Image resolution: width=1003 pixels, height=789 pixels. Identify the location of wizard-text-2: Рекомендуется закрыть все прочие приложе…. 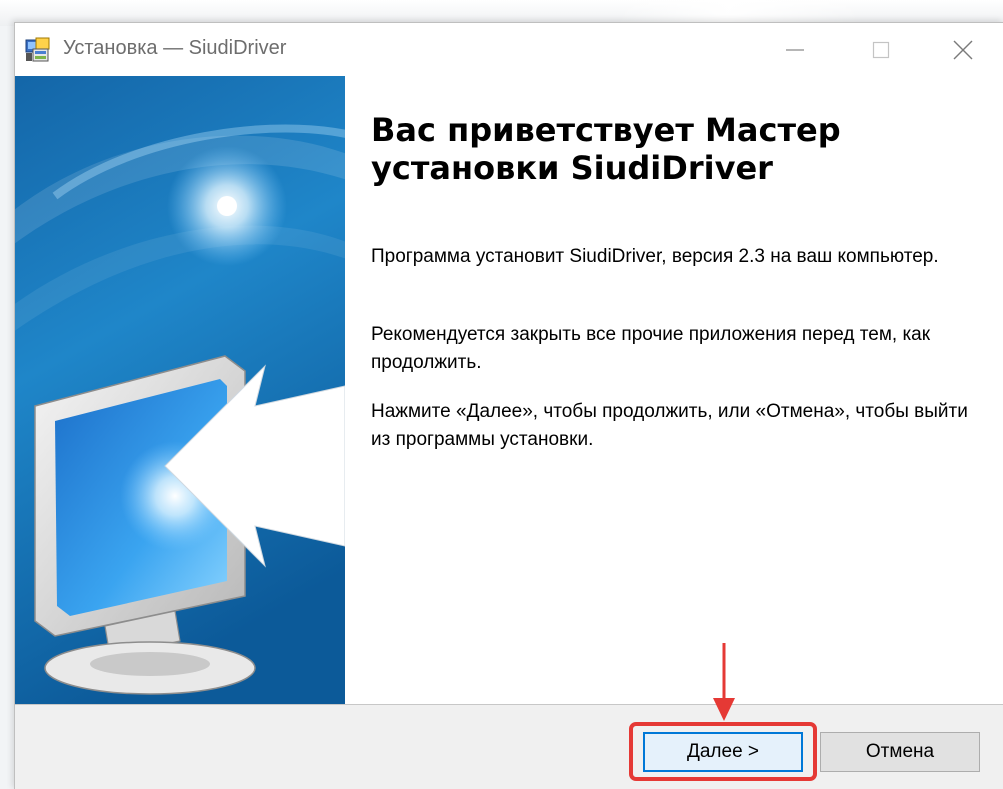
(651, 348).